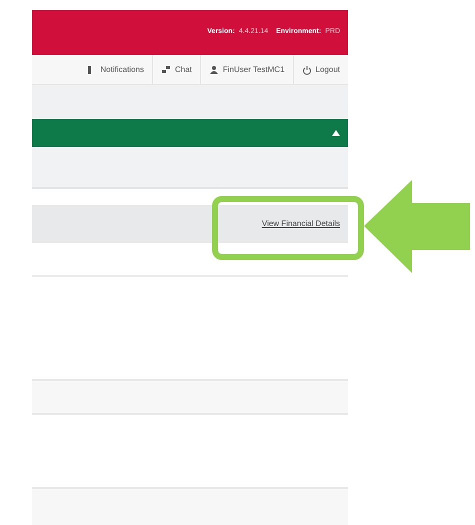 Image resolution: width=475 pixels, height=525 pixels. Describe the element at coordinates (176, 69) in the screenshot. I see `nav-link: Chat` at that location.